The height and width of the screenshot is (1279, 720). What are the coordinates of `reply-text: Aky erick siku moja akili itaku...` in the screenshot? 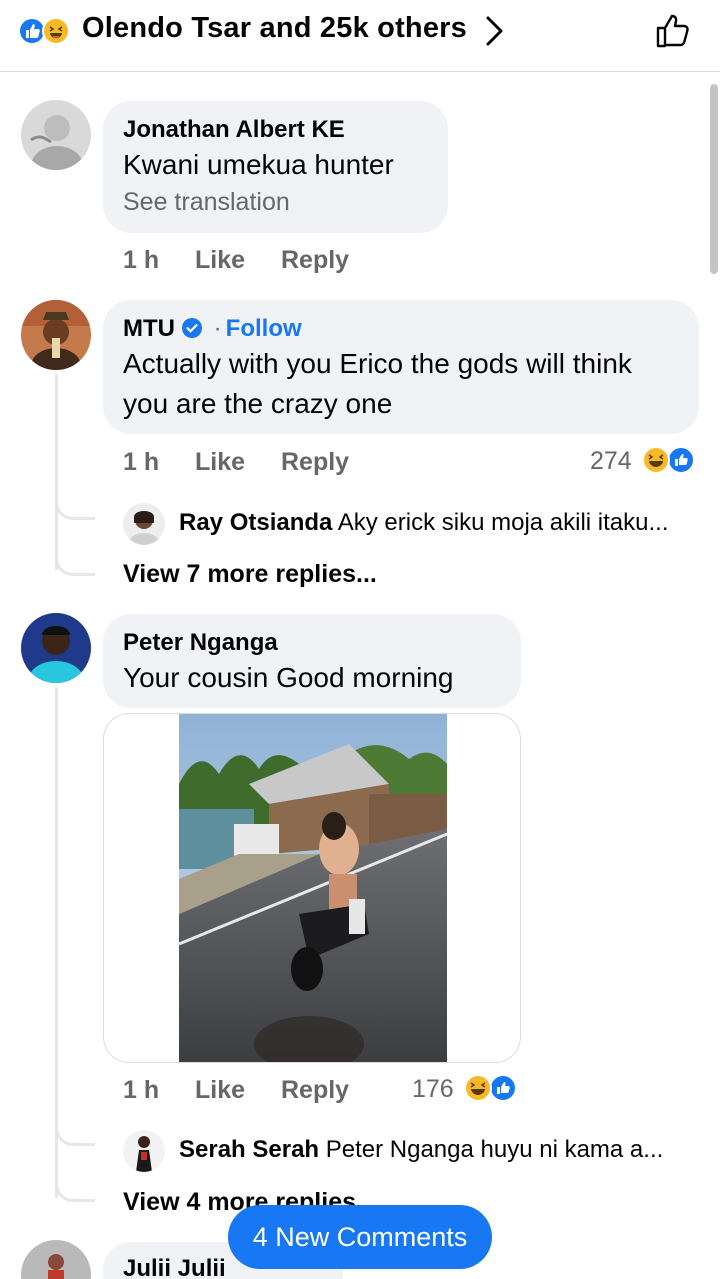 It's located at (503, 522).